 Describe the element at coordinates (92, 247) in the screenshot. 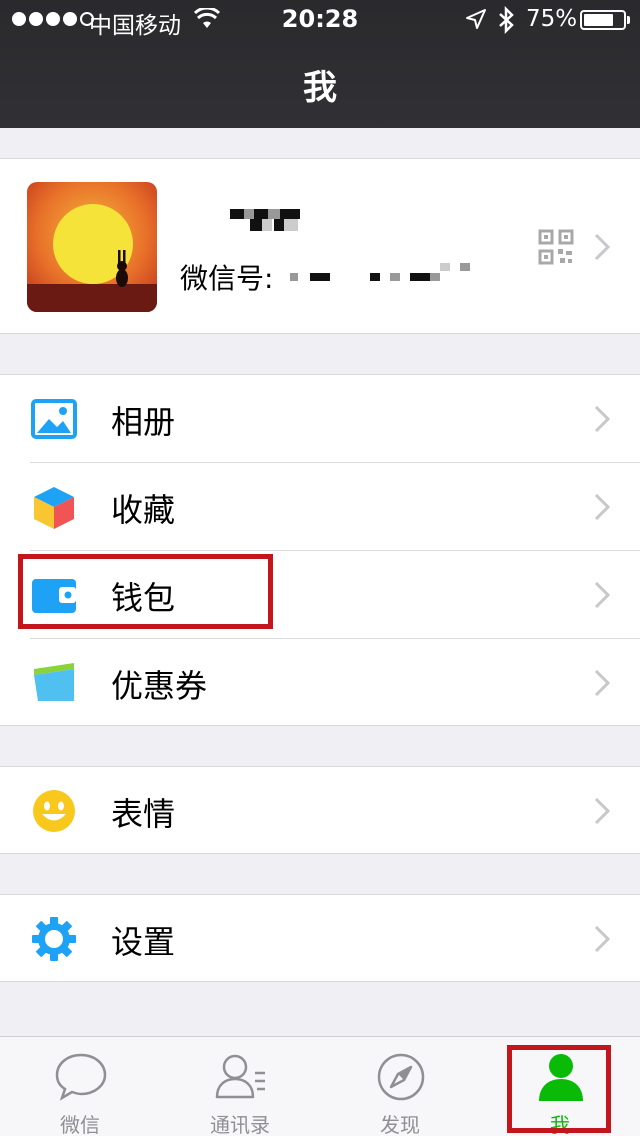

I see `avatar` at that location.